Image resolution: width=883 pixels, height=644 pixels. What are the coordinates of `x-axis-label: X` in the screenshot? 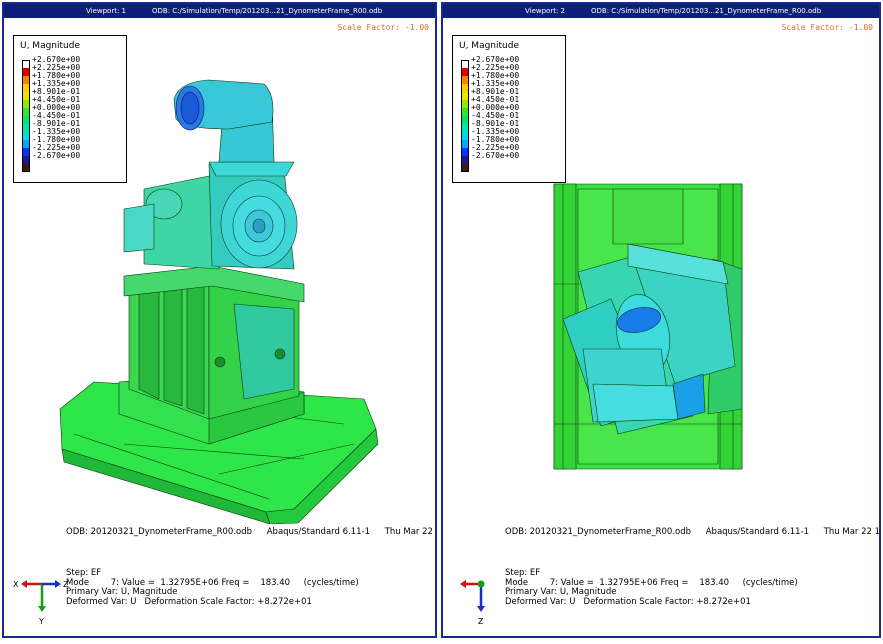 It's located at (16, 584).